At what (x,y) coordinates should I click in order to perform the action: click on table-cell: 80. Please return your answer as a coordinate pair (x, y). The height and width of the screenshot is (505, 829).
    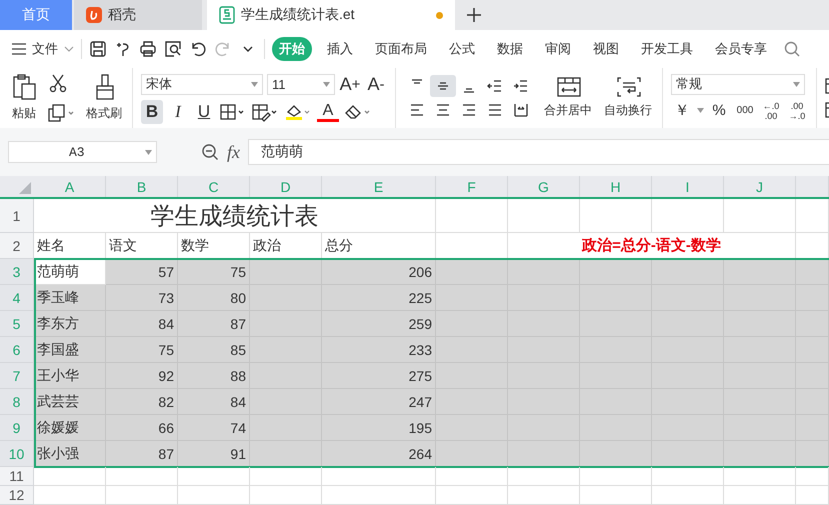
    Looking at the image, I should click on (214, 298).